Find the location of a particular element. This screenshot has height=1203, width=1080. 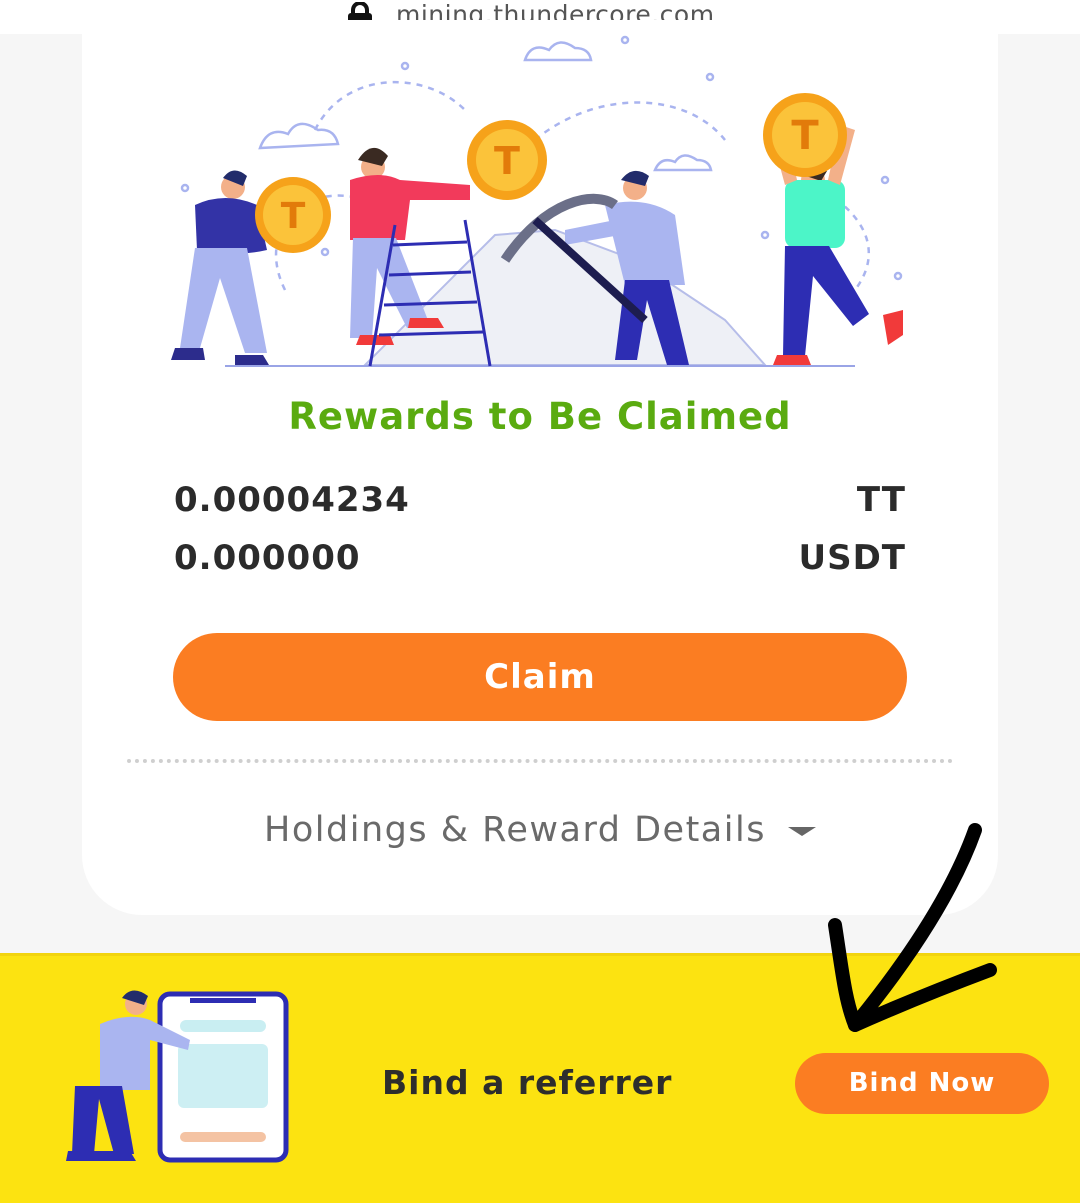

hand-drawn-arrow-icon is located at coordinates (912, 927).